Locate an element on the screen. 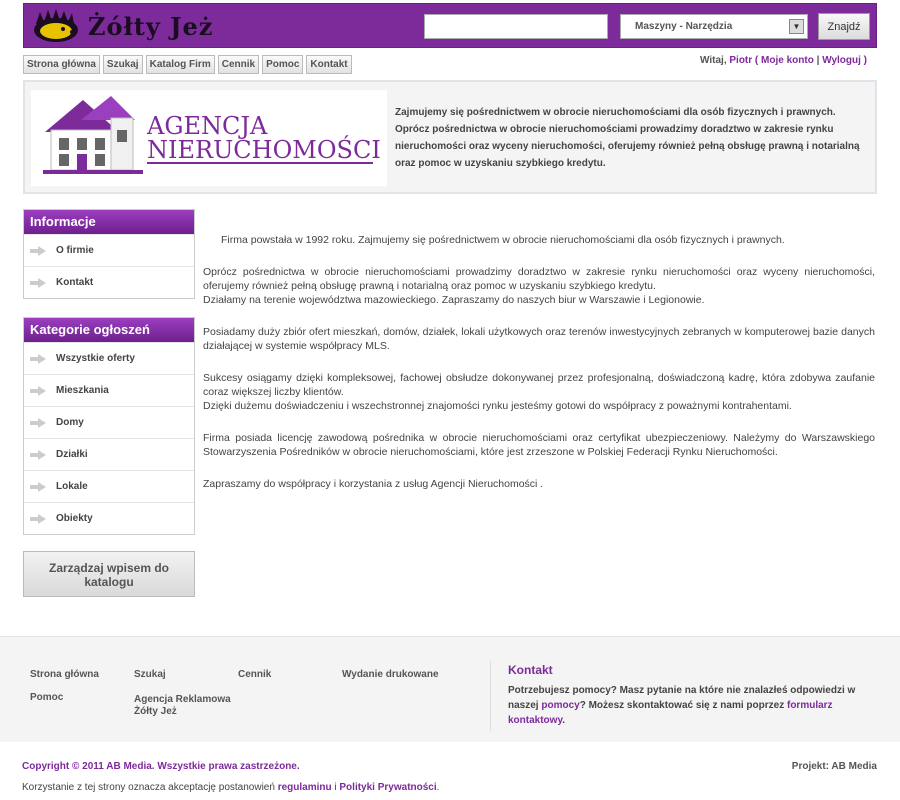 The image size is (900, 800). sidebar-item-apartments: Mieszkania is located at coordinates (109, 390).